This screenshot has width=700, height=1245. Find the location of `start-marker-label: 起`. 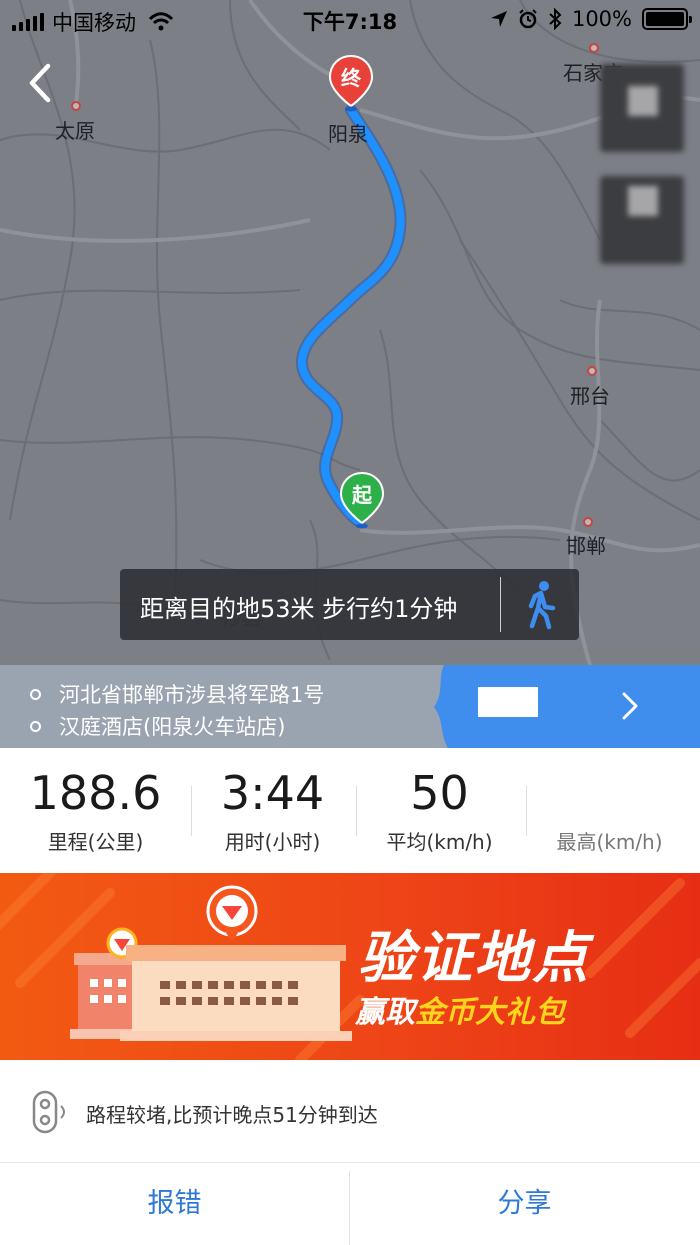

start-marker-label: 起 is located at coordinates (362, 495).